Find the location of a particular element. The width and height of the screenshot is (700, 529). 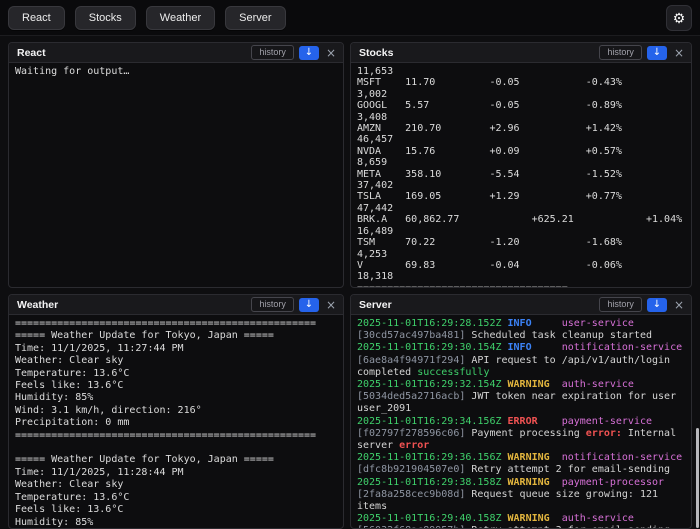

output-line: 4,253 is located at coordinates (372, 254).